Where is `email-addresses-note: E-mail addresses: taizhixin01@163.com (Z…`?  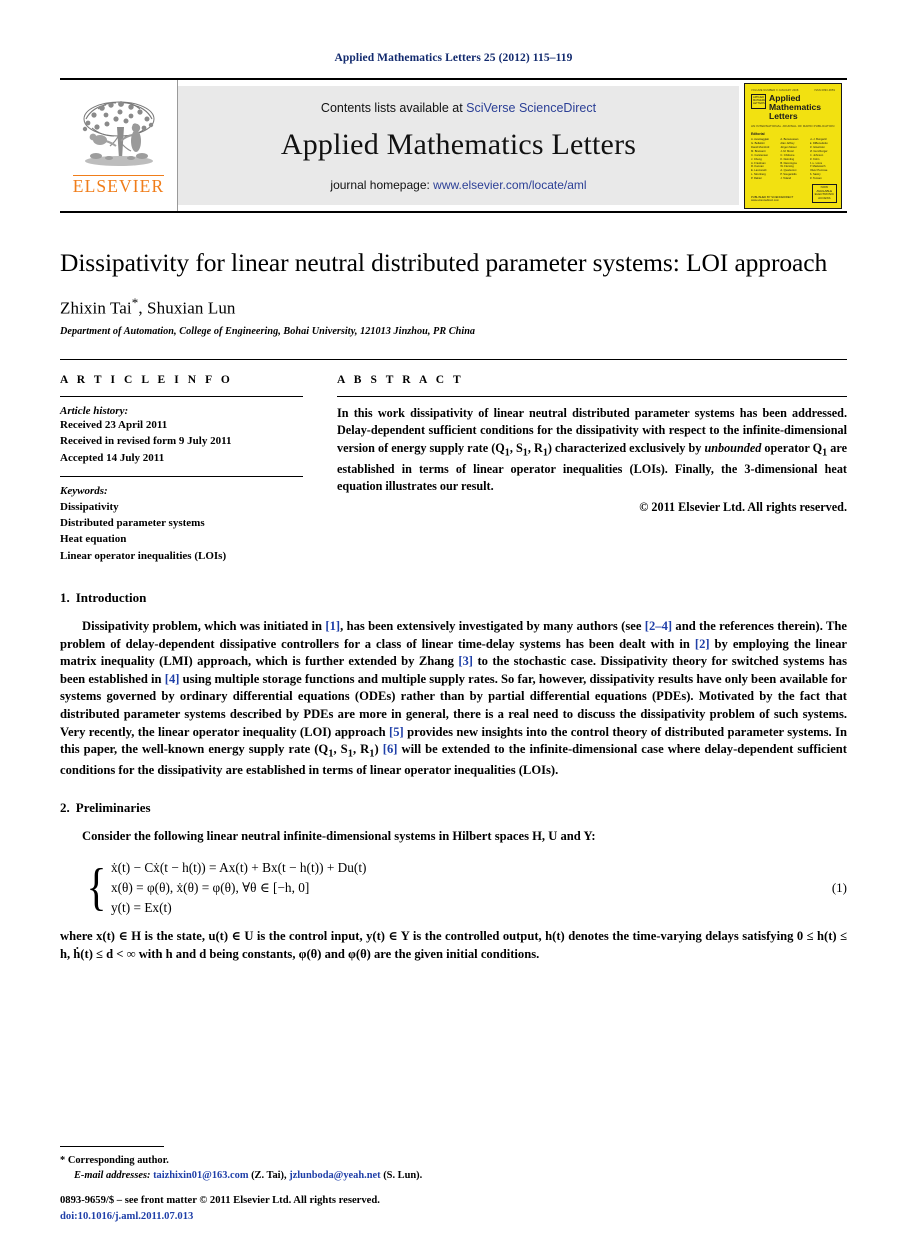 email-addresses-note: E-mail addresses: taizhixin01@163.com (Z… is located at coordinates (320, 1176).